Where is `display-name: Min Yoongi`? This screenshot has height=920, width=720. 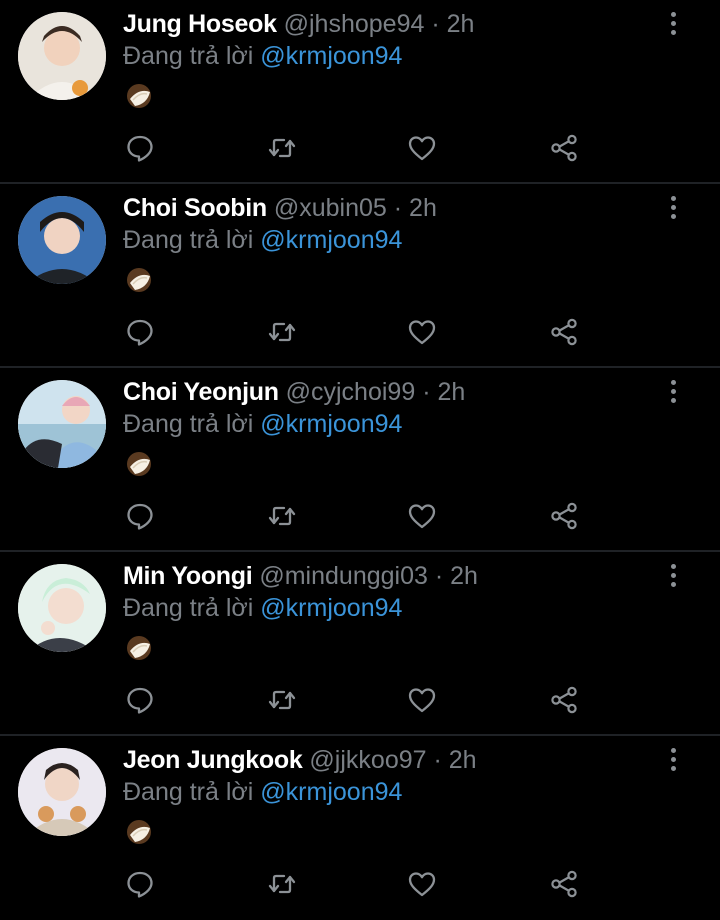
display-name: Min Yoongi is located at coordinates (188, 576).